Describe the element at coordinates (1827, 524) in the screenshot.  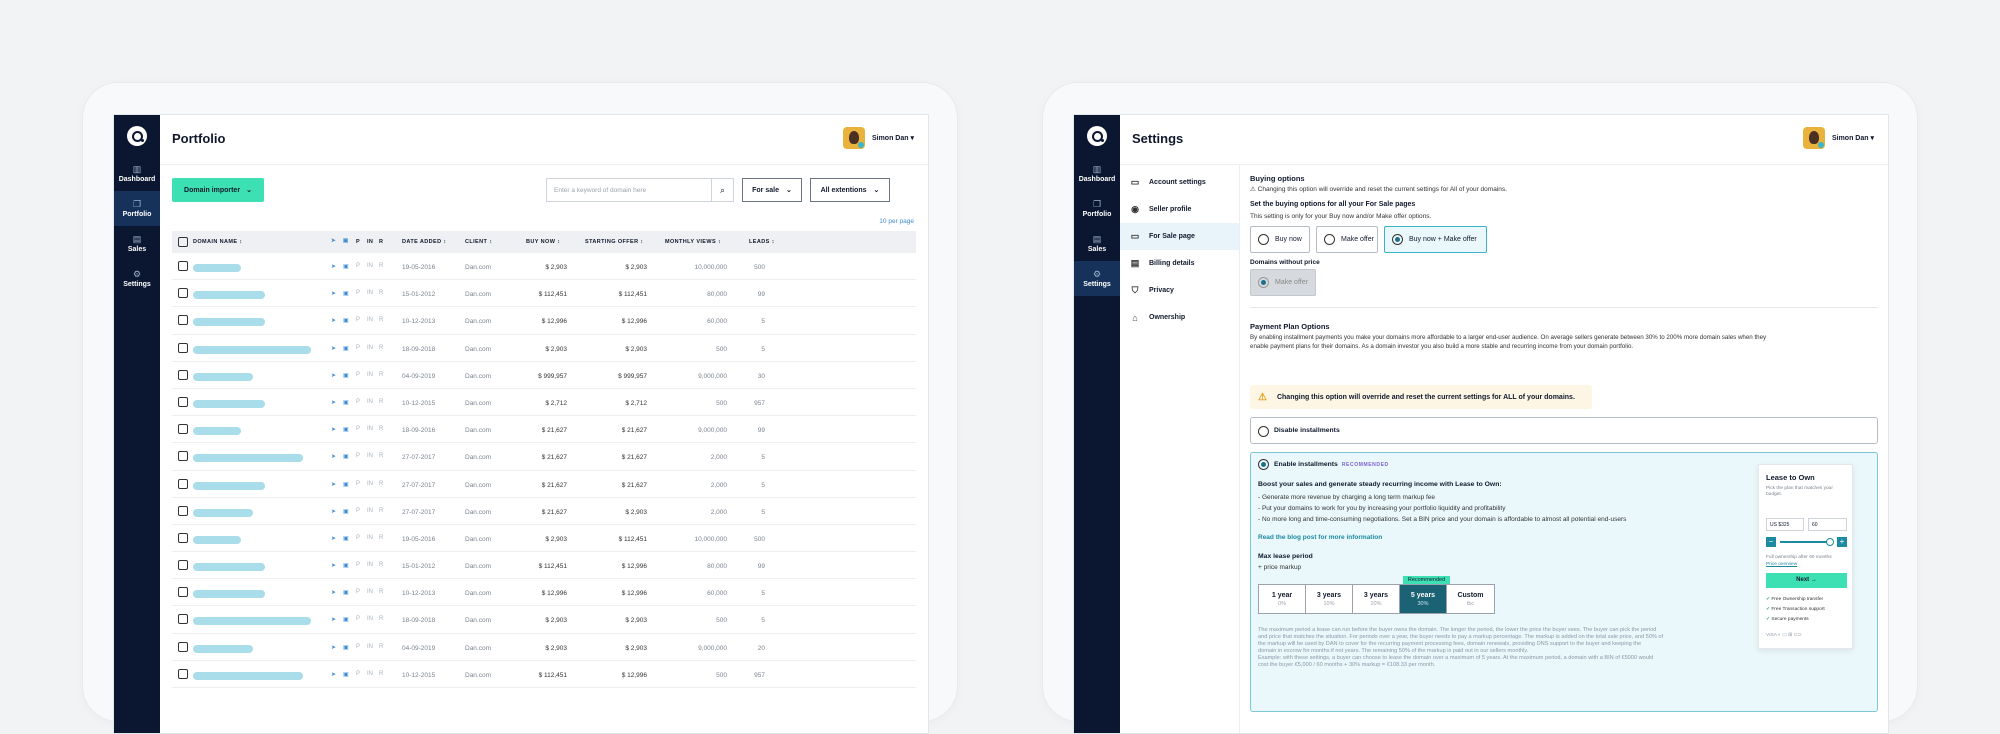
I see `months-input: 60` at that location.